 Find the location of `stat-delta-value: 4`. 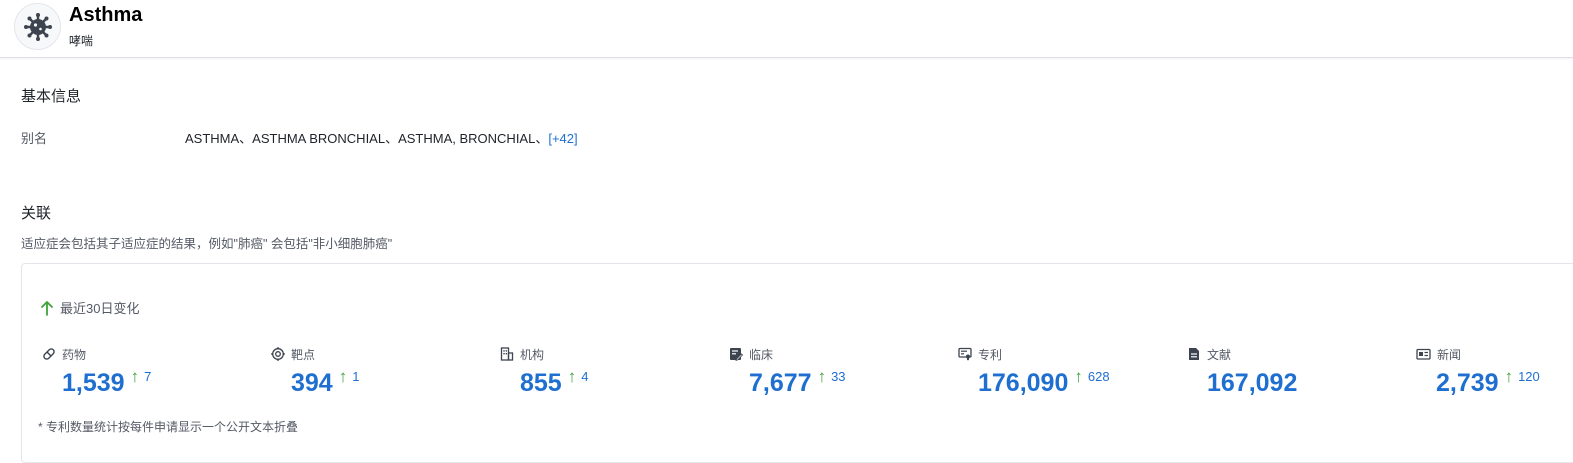

stat-delta-value: 4 is located at coordinates (585, 376).